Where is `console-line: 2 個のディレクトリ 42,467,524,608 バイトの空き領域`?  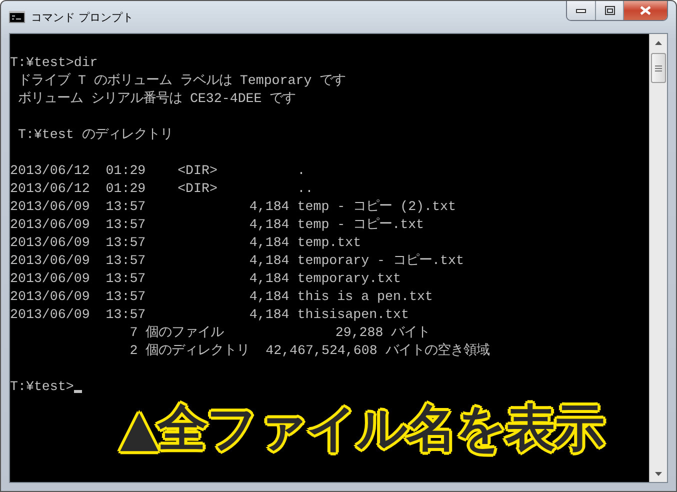 console-line: 2 個のディレクトリ 42,467,524,608 バイトの空き領域 is located at coordinates (309, 351).